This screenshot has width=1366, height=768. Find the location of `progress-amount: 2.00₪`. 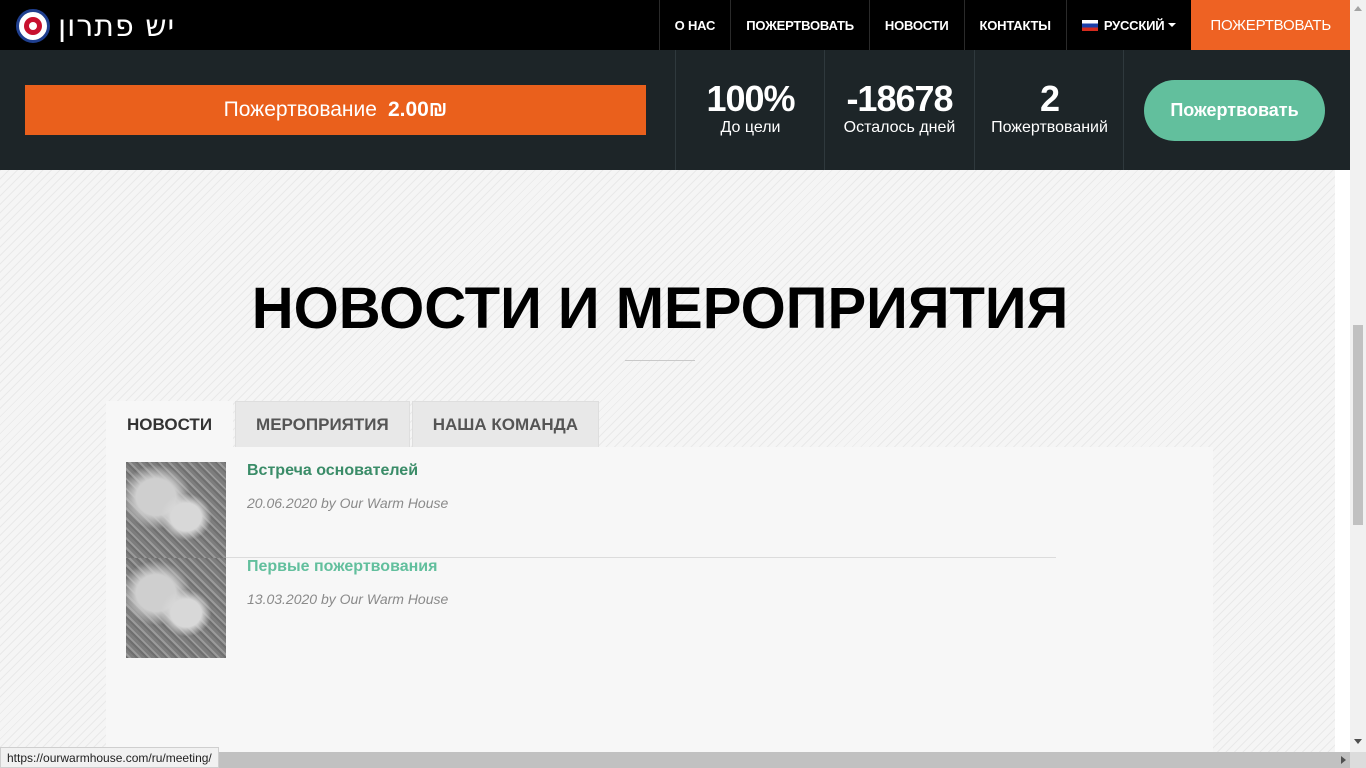

progress-amount: 2.00₪ is located at coordinates (417, 109).